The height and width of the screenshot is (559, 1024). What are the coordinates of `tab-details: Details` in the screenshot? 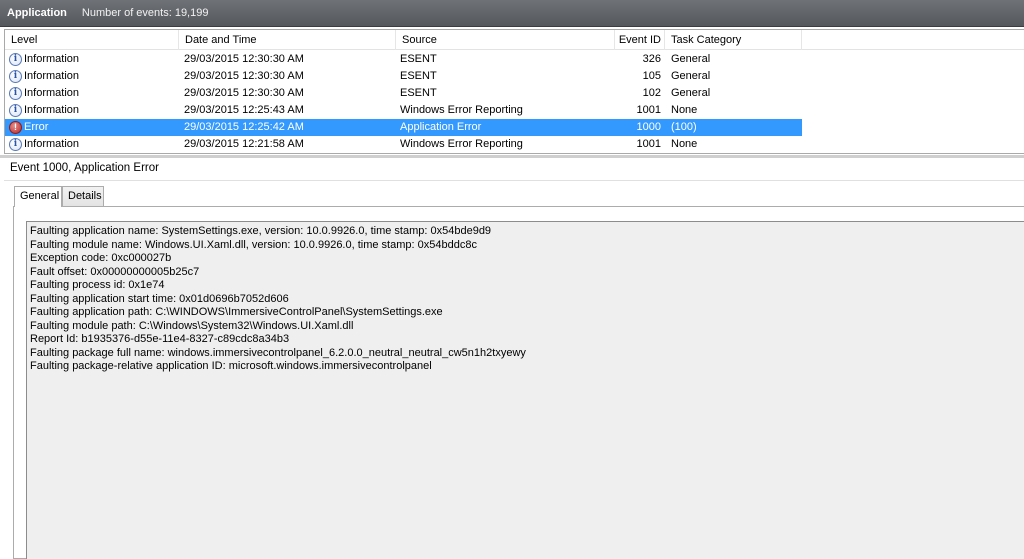 It's located at (83, 196).